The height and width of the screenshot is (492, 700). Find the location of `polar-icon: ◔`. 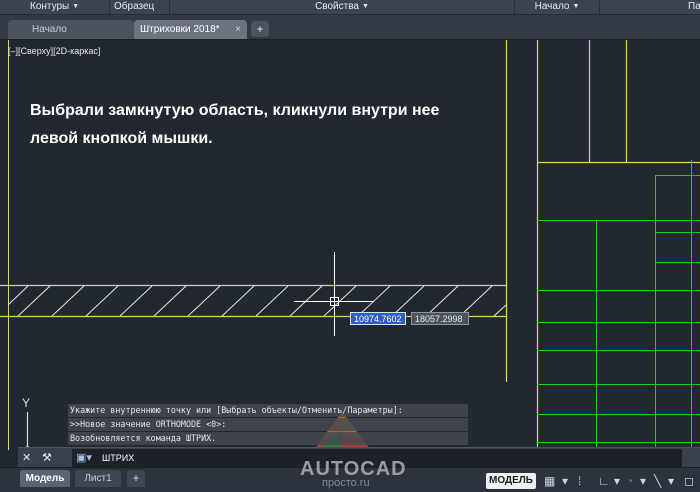

polar-icon: ◔ is located at coordinates (629, 481).